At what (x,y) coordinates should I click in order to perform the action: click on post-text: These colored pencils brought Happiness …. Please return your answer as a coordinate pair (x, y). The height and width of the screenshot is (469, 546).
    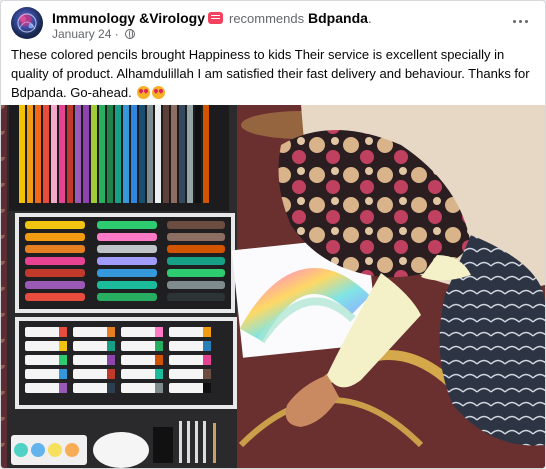
    Looking at the image, I should click on (270, 73).